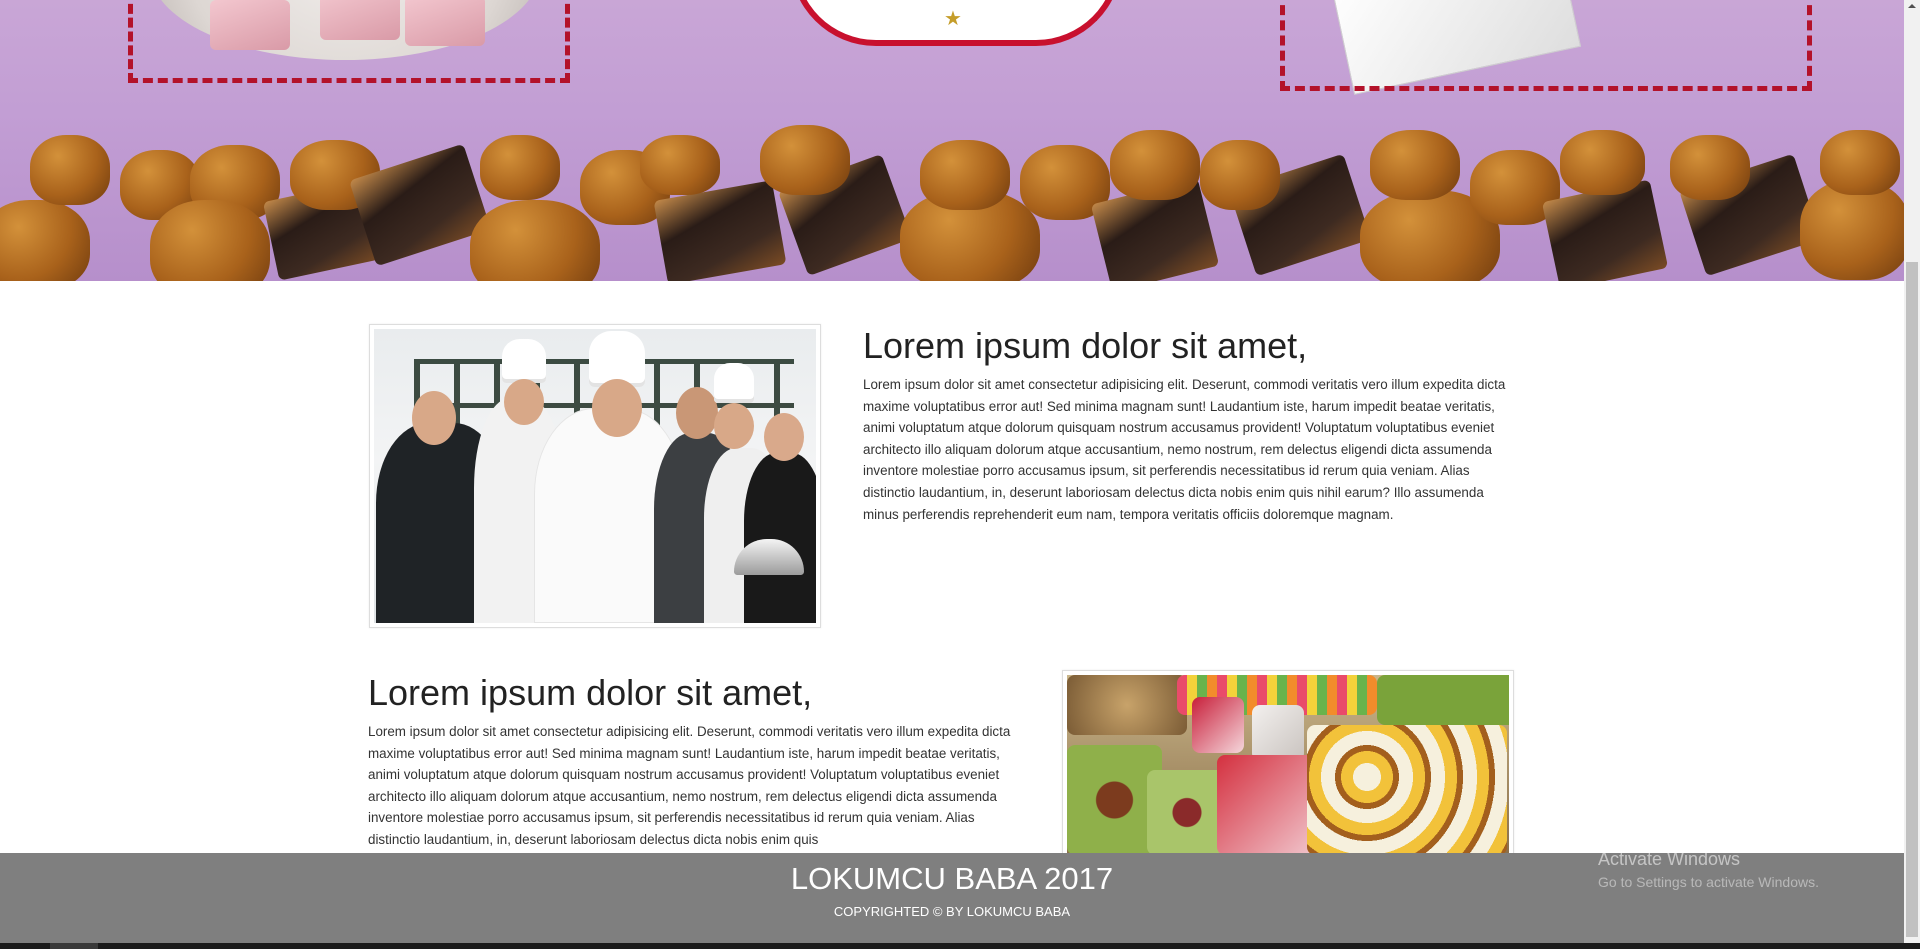  Describe the element at coordinates (74, 946) in the screenshot. I see `taskbar-button` at that location.